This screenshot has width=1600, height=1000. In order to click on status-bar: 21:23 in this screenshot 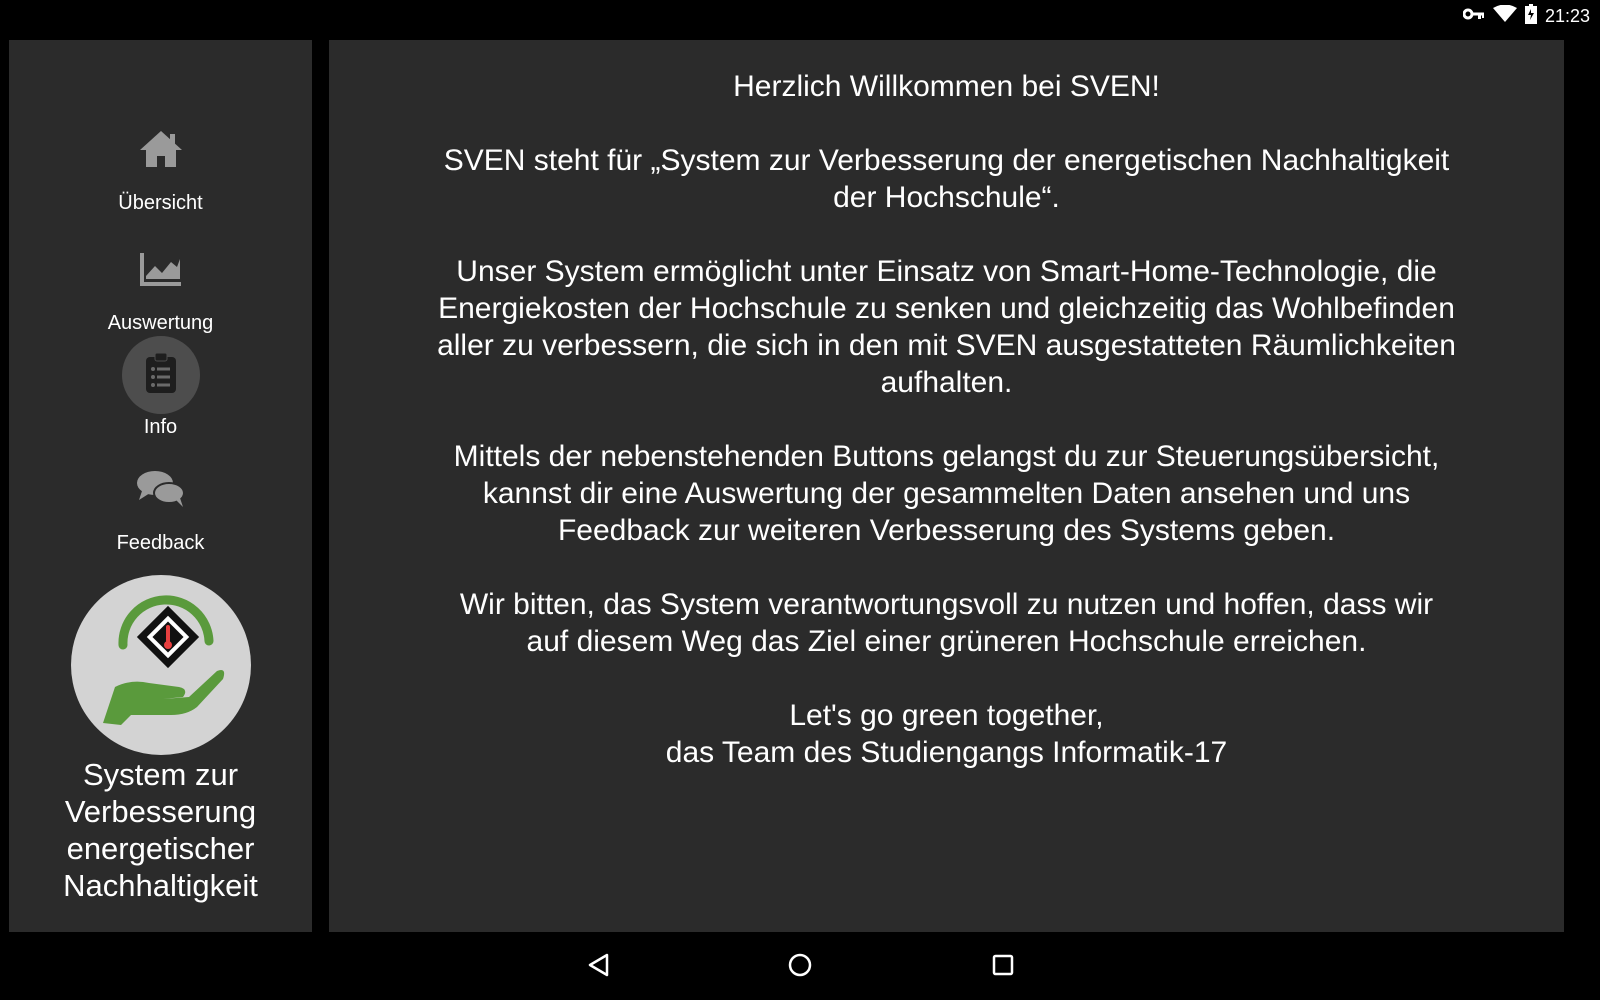, I will do `click(800, 16)`.